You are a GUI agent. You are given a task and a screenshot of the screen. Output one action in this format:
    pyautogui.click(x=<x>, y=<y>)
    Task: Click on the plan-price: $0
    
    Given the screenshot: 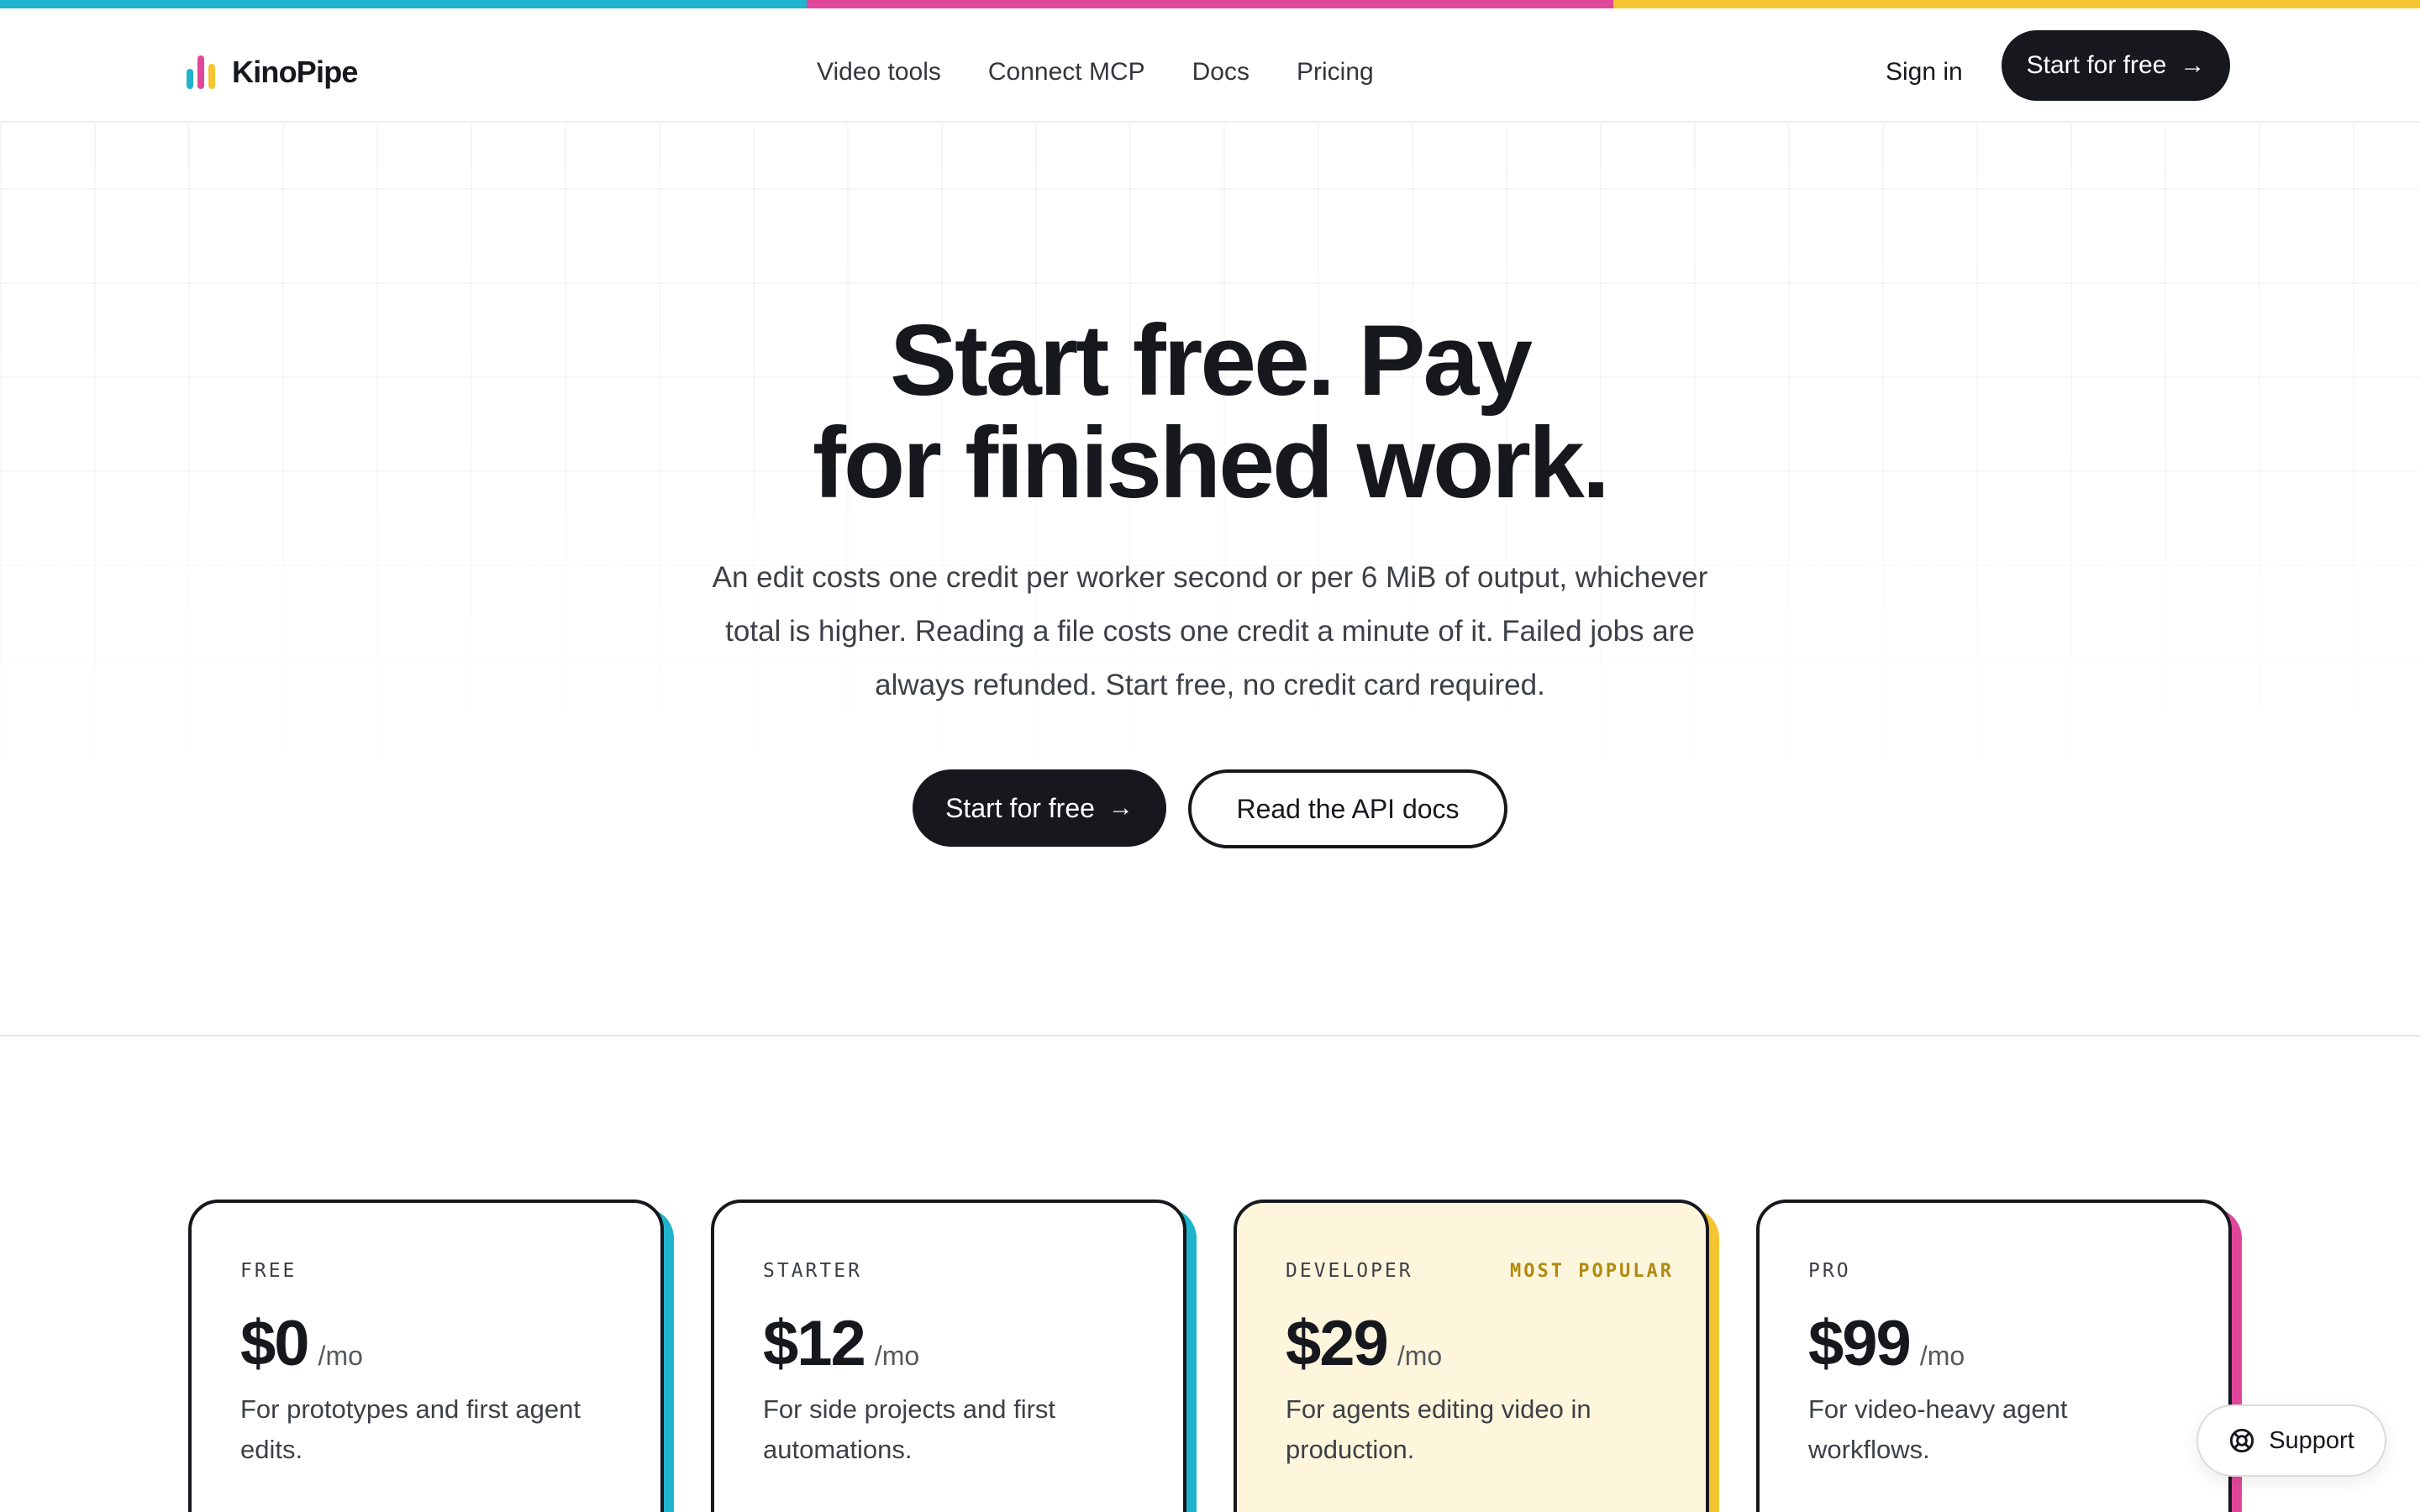 What is the action you would take?
    pyautogui.click(x=275, y=1343)
    